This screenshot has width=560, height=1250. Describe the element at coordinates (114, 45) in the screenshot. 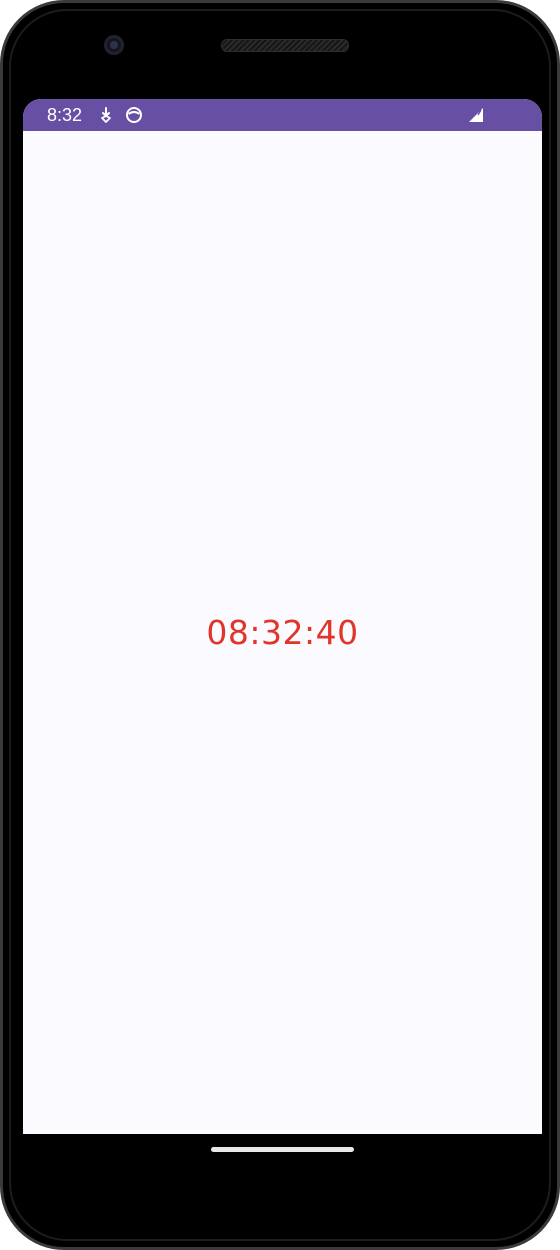

I see `front-camera` at that location.